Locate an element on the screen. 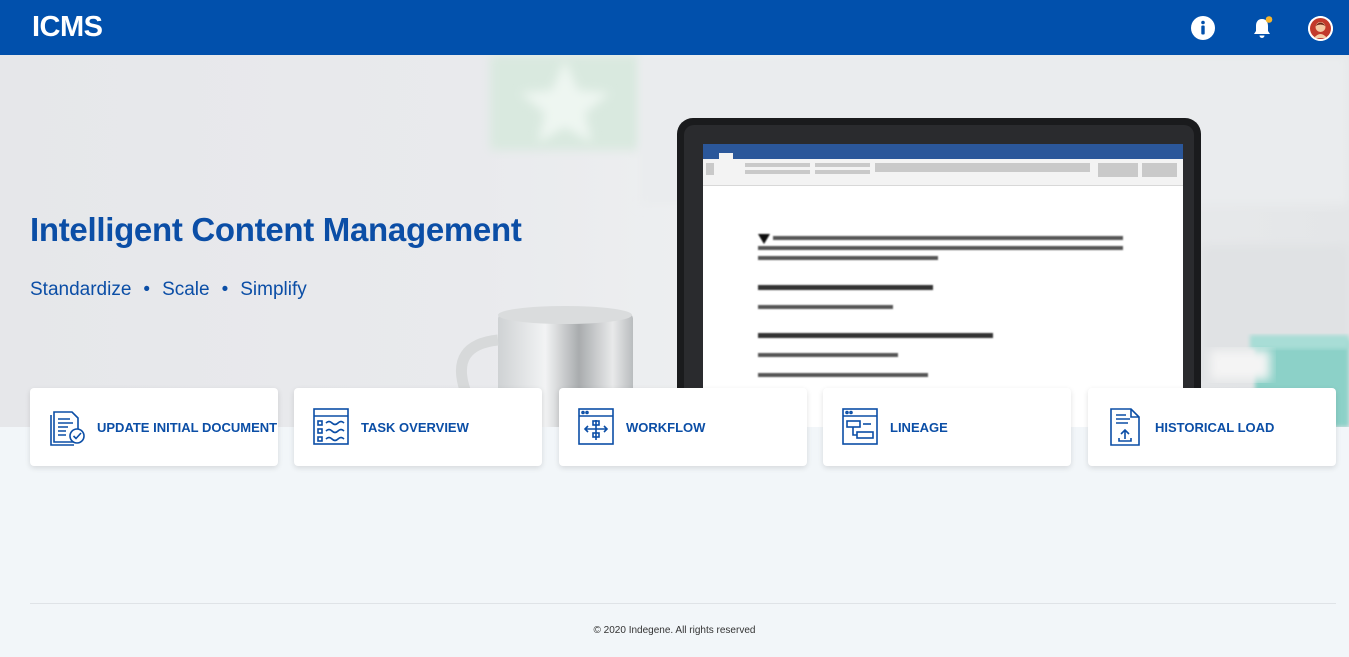 This screenshot has height=657, width=1349. hero-tagline: Standardize • Scale • Simplify is located at coordinates (168, 290).